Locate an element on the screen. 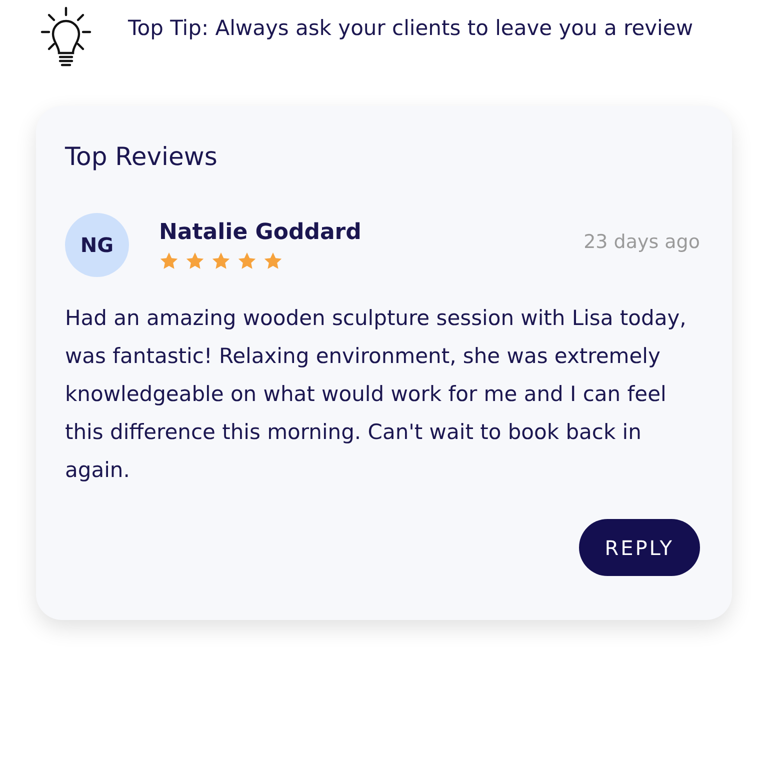  card-title: Top Reviews is located at coordinates (141, 156).